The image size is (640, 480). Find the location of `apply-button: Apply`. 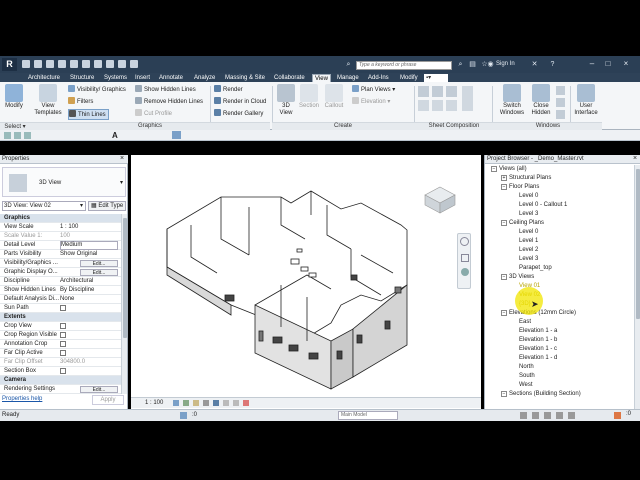

apply-button: Apply is located at coordinates (108, 400).